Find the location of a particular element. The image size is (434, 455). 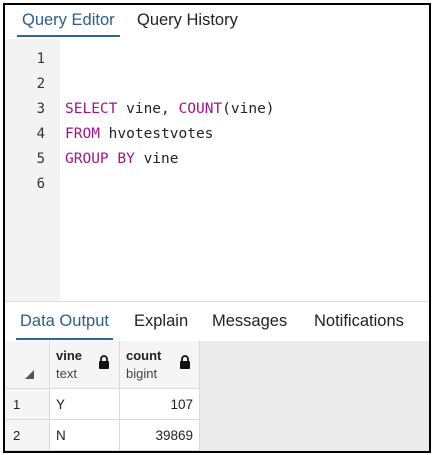

line-number: 5 is located at coordinates (40, 159).